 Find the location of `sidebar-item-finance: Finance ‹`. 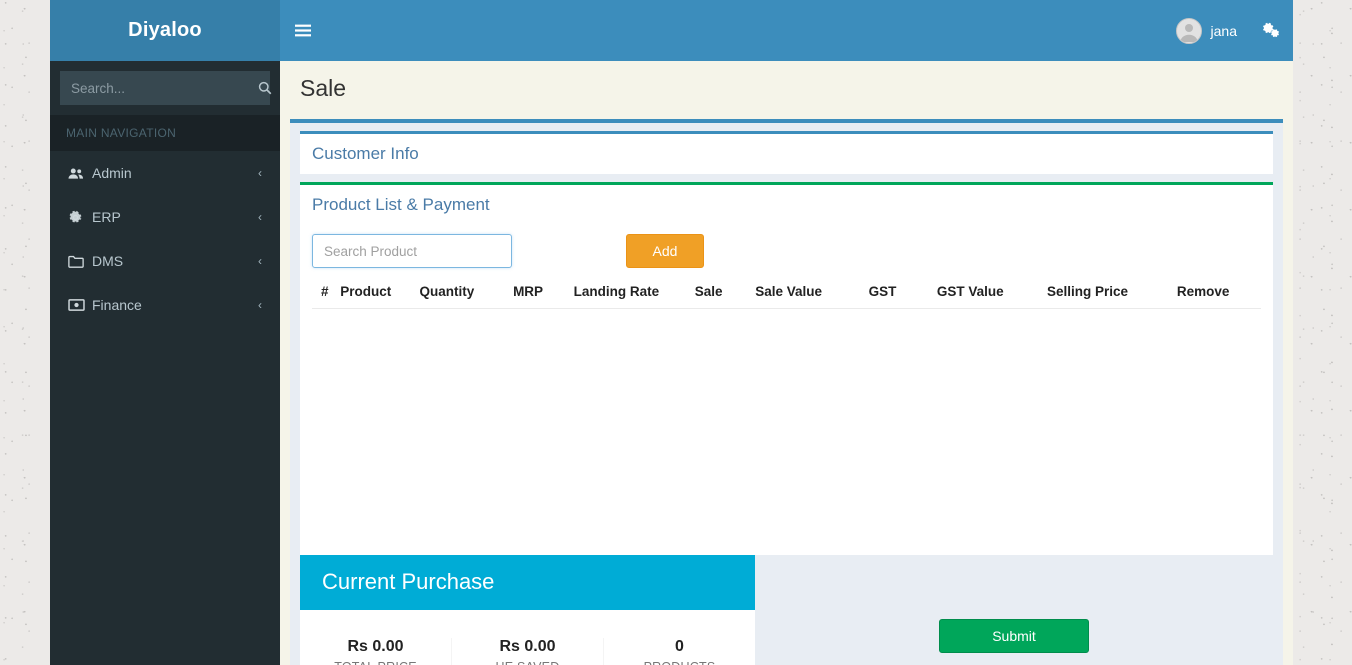

sidebar-item-finance: Finance ‹ is located at coordinates (165, 305).